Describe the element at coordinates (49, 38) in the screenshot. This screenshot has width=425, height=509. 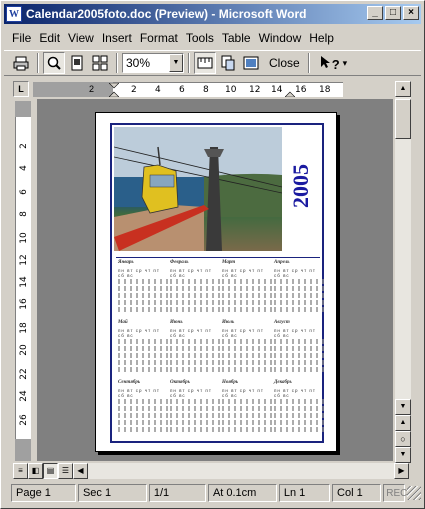
I see `menu-edit: Edit` at that location.